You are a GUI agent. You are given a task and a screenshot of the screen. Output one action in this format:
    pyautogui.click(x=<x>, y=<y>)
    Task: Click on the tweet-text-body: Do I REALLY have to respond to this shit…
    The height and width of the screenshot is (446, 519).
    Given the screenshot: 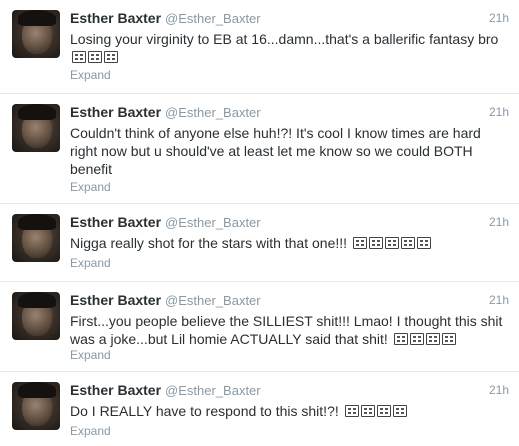 What is the action you would take?
    pyautogui.click(x=204, y=411)
    